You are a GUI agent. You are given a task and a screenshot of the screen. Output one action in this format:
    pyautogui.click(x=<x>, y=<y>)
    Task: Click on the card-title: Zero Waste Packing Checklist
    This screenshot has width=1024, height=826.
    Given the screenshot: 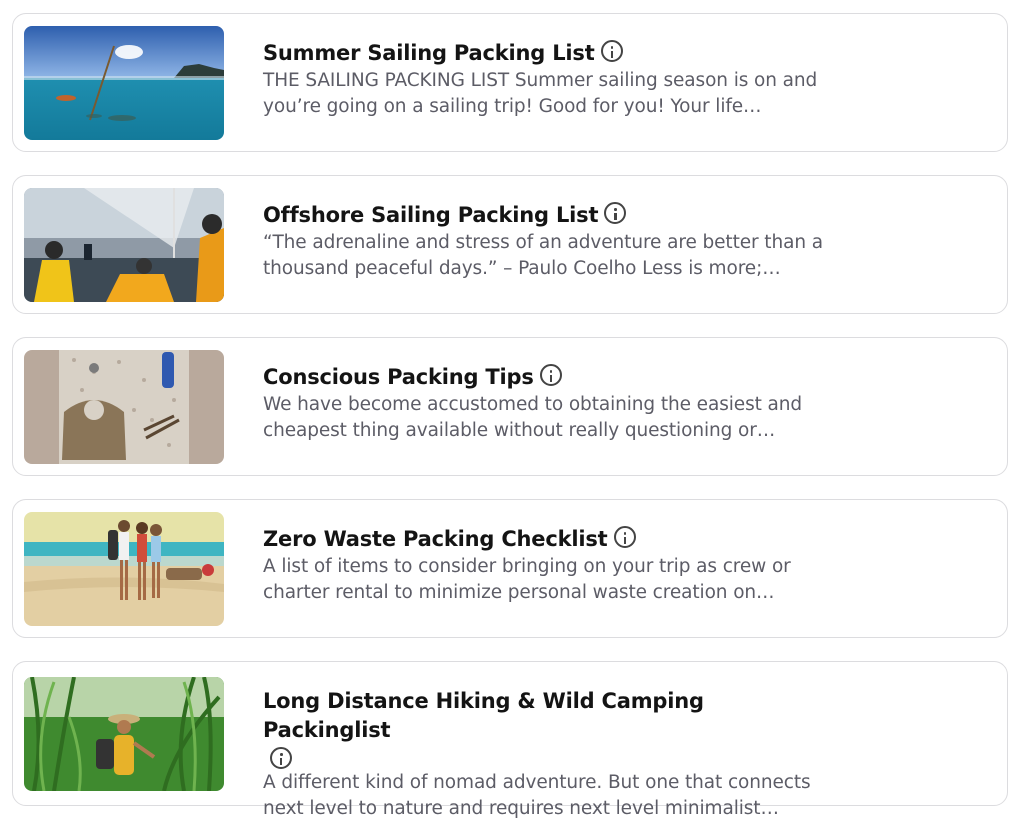 What is the action you would take?
    pyautogui.click(x=435, y=539)
    